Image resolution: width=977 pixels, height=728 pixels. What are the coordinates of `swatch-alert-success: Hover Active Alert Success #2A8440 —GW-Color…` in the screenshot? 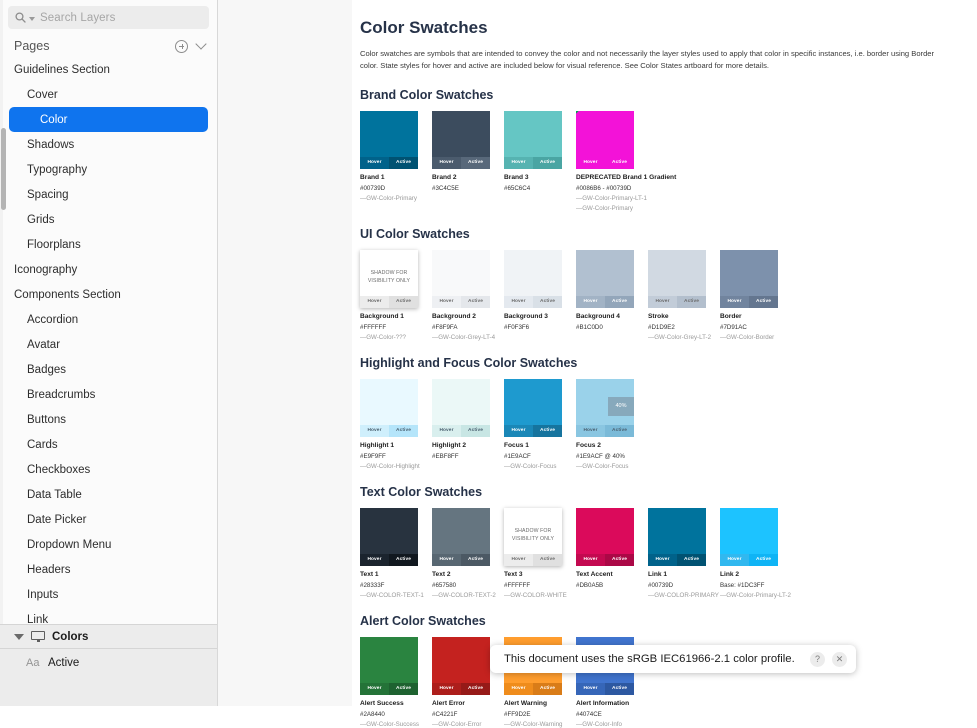 It's located at (396, 682).